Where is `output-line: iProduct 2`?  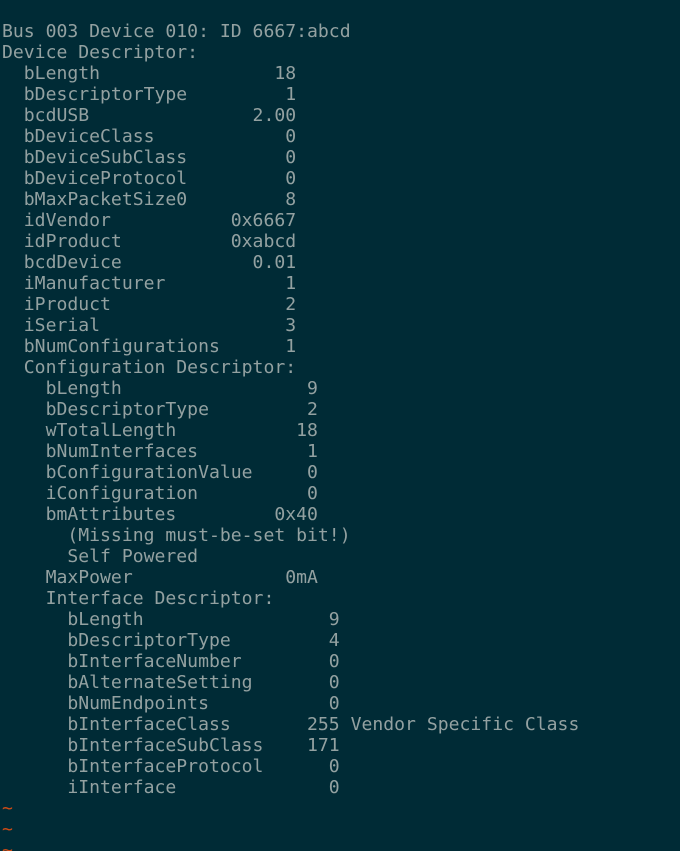 output-line: iProduct 2 is located at coordinates (149, 304).